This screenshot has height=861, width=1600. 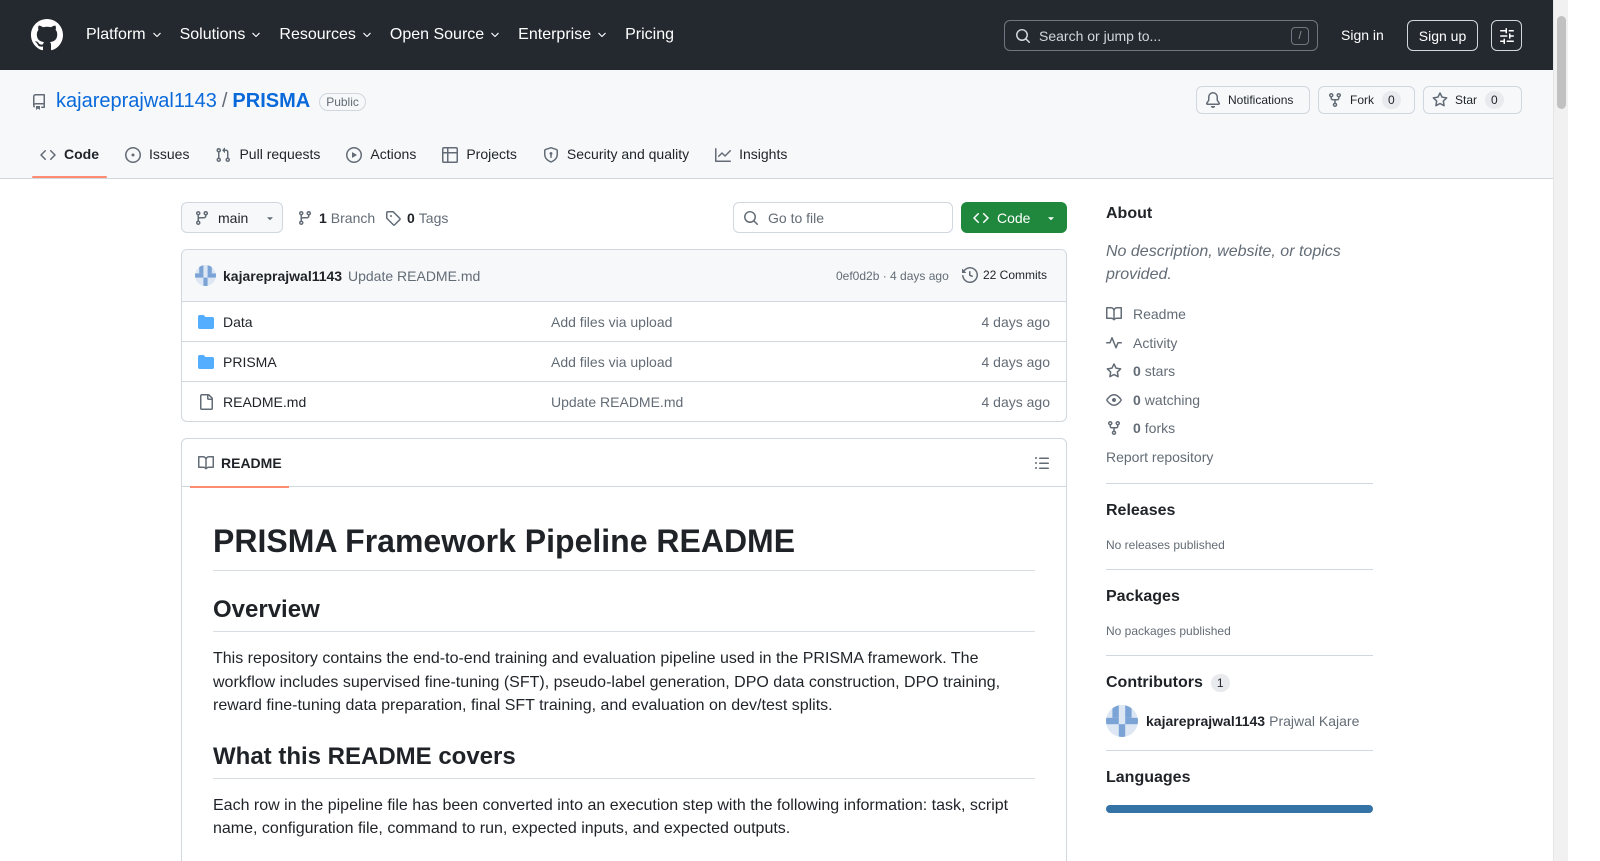 What do you see at coordinates (1561, 62) in the screenshot?
I see `scrollbar-thumb` at bounding box center [1561, 62].